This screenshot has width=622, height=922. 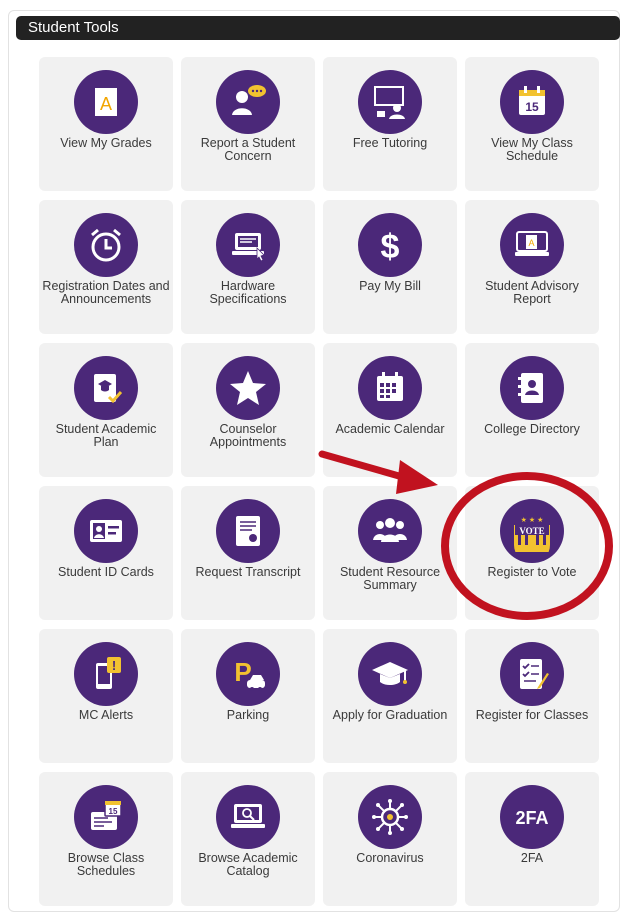 I want to click on tile-coronavirus: Coronavirus, so click(x=390, y=839).